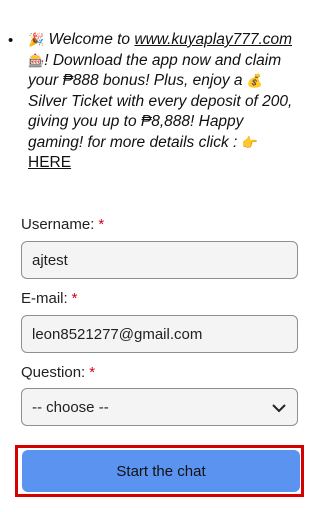  Describe the element at coordinates (249, 142) in the screenshot. I see `point-right-icon: 👉` at that location.